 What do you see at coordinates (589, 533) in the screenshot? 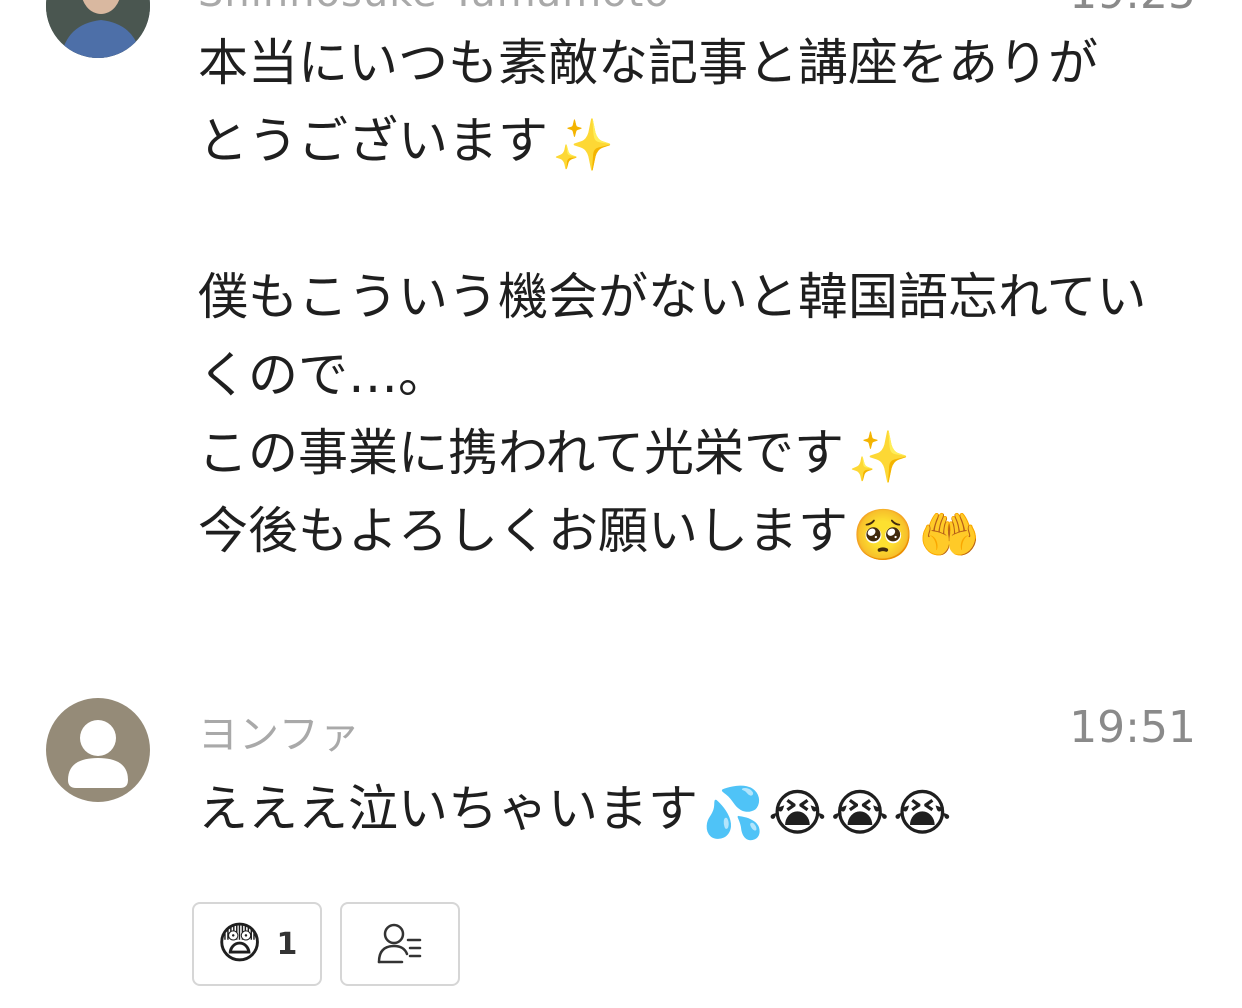
I see `message-line: 今後もよろしくお願いします🥺🤲` at bounding box center [589, 533].